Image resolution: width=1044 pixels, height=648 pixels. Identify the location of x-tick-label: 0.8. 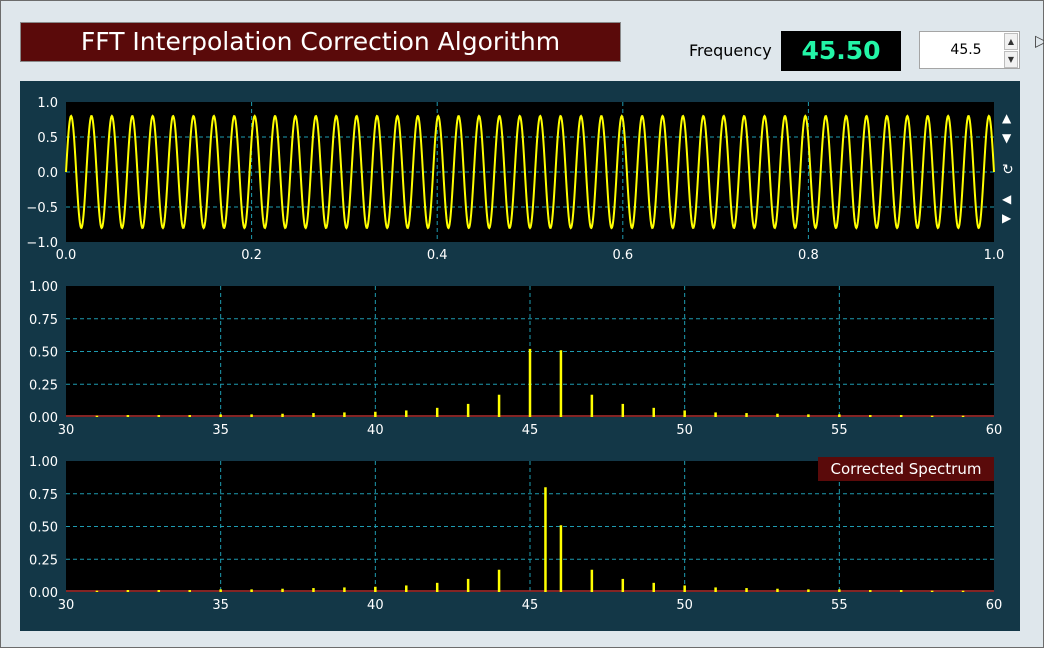
(808, 255).